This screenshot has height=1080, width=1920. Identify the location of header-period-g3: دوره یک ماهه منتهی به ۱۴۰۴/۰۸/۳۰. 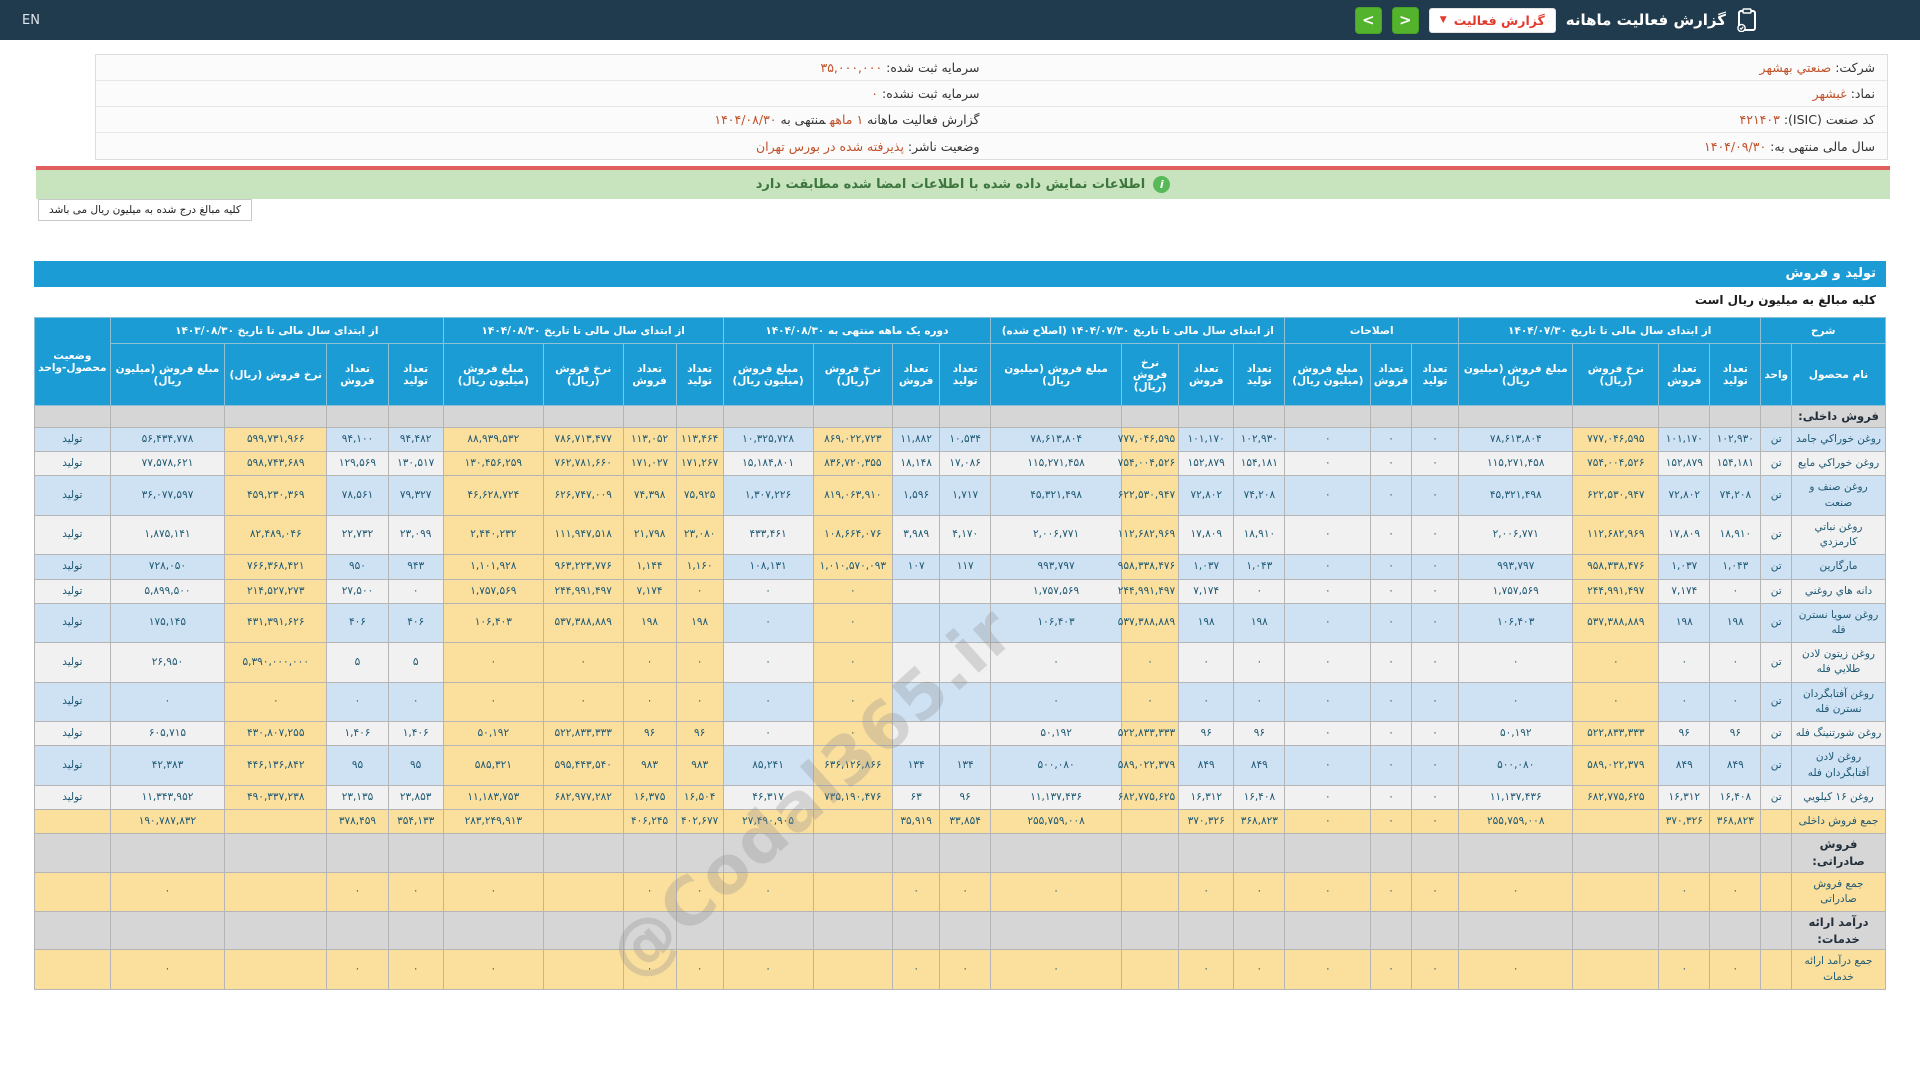
(857, 330).